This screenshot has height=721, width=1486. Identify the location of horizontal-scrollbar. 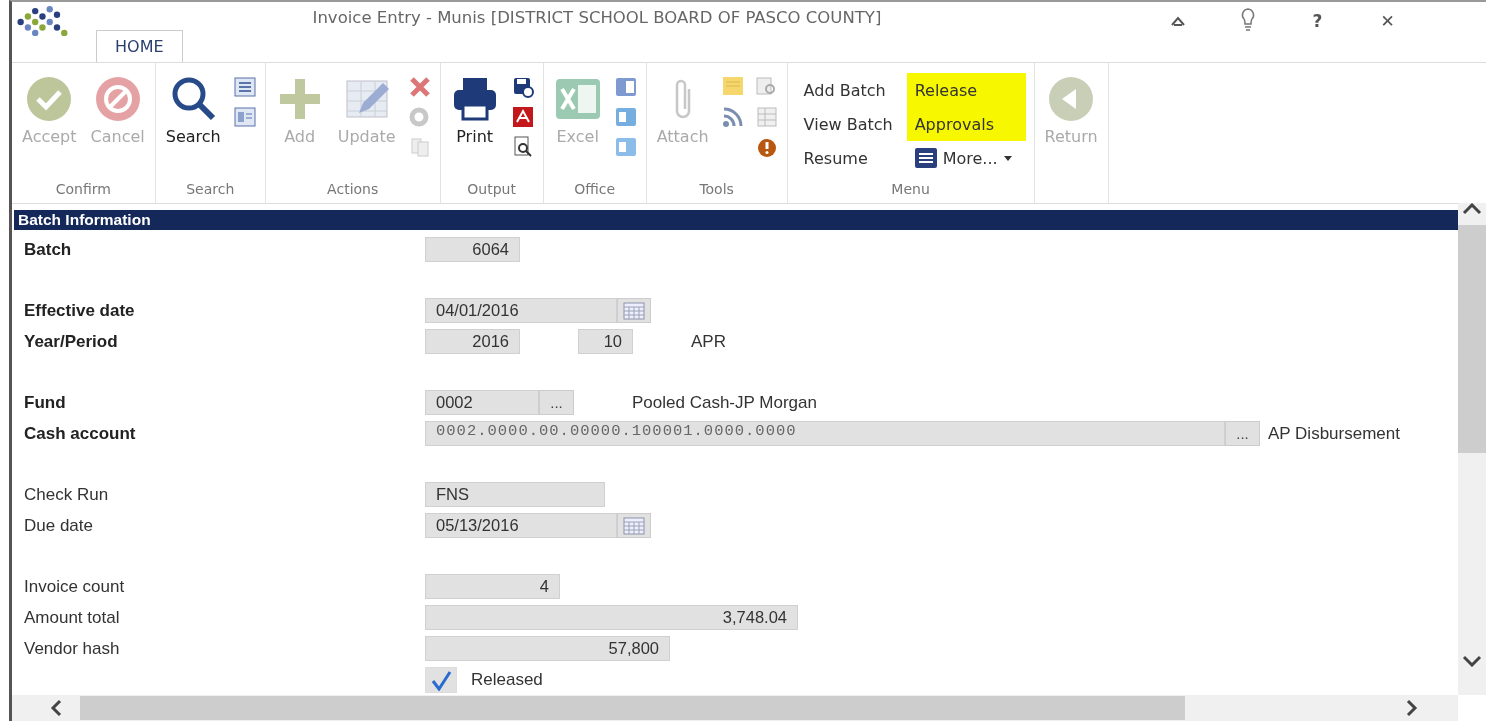
(735, 708).